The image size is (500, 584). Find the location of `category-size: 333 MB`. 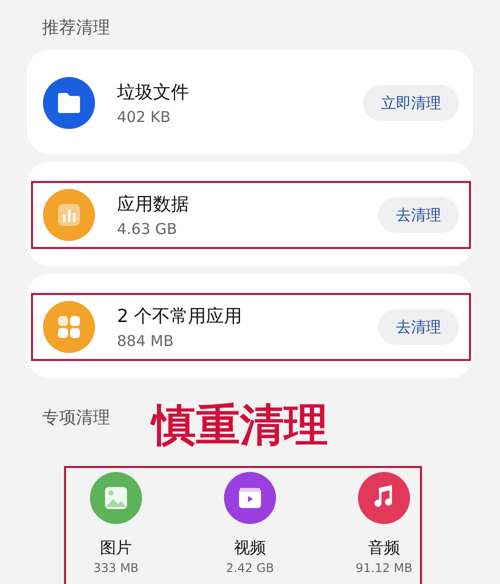

category-size: 333 MB is located at coordinates (116, 568).